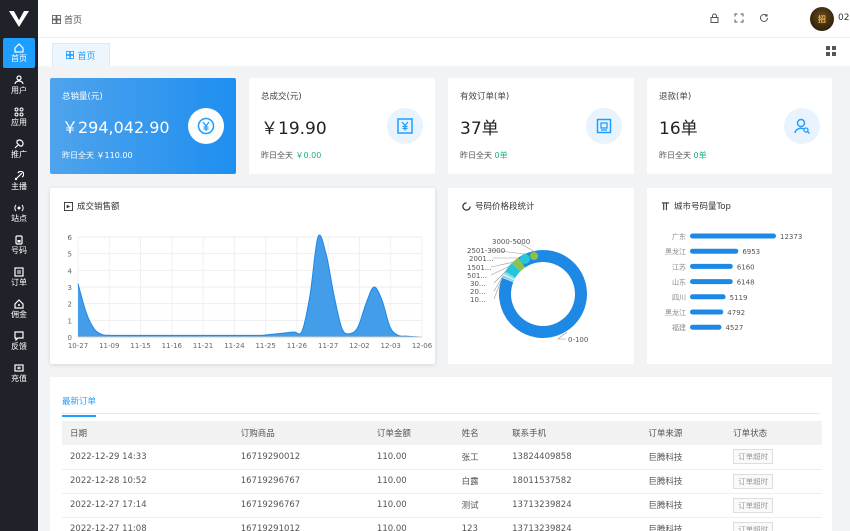 This screenshot has height=531, width=850. Describe the element at coordinates (679, 327) in the screenshot. I see `category-label: 福建` at that location.